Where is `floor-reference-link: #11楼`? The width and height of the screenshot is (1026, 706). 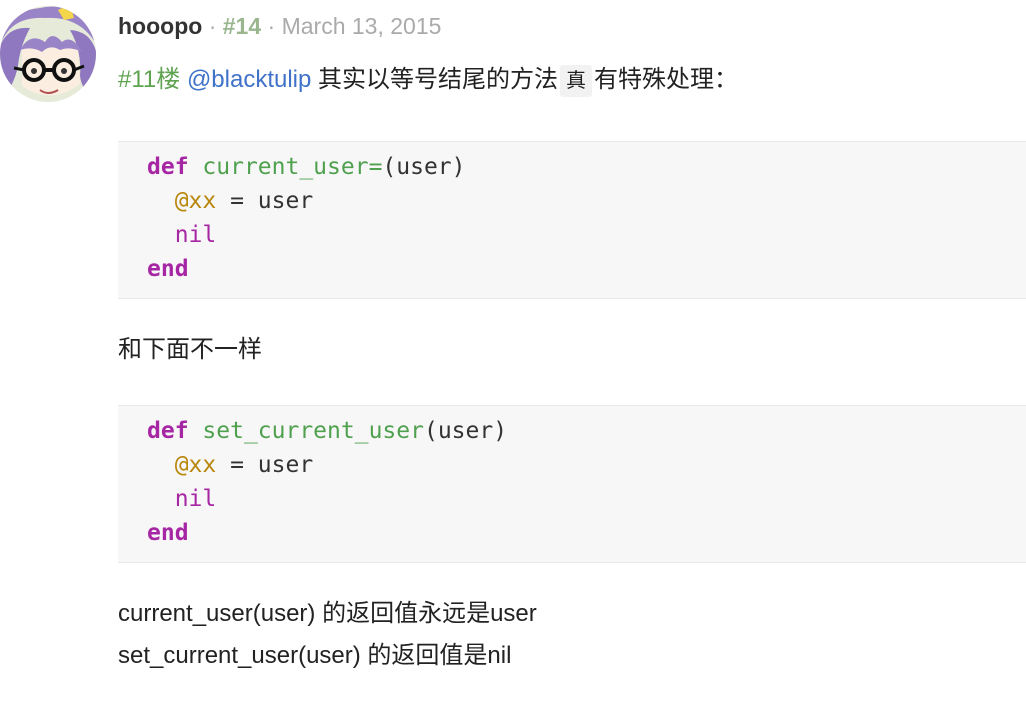
floor-reference-link: #11楼 is located at coordinates (149, 79).